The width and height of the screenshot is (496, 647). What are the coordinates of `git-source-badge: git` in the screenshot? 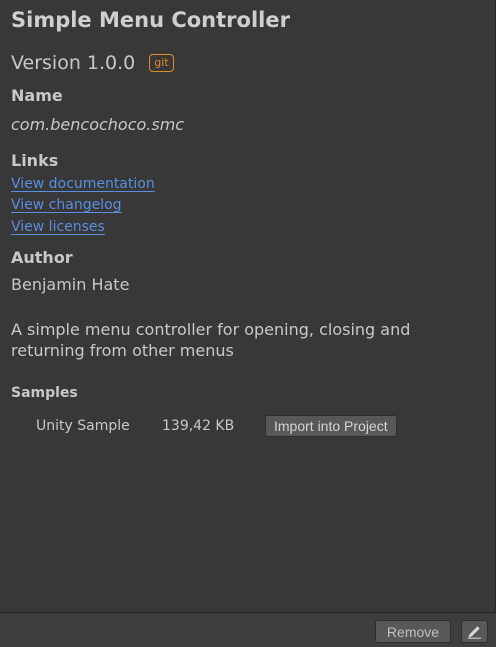 It's located at (161, 63).